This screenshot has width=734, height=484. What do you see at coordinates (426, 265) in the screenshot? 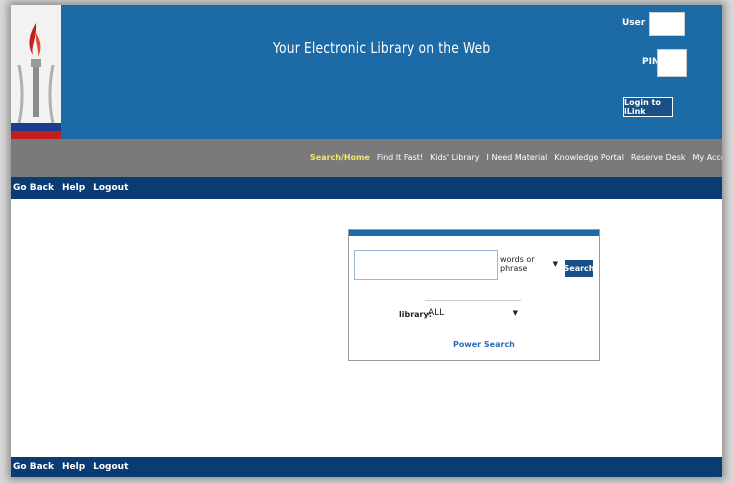
I see `search-input` at bounding box center [426, 265].